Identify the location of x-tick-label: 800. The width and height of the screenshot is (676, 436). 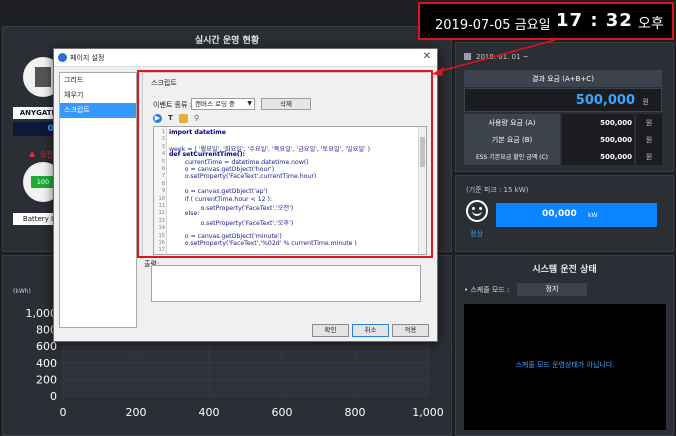
(355, 412).